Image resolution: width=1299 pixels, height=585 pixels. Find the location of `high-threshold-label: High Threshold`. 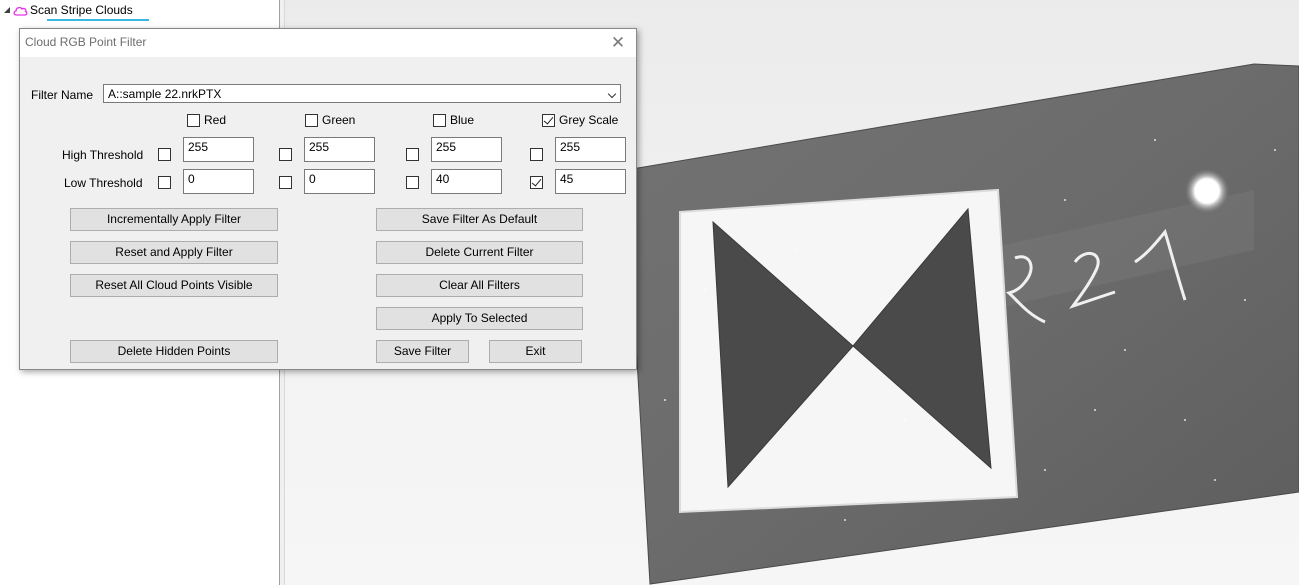

high-threshold-label: High Threshold is located at coordinates (103, 155).